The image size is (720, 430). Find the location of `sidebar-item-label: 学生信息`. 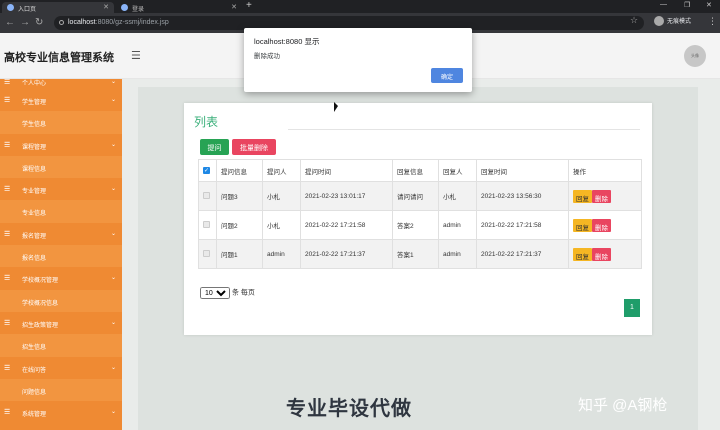

sidebar-item-label: 学生信息 is located at coordinates (34, 125).